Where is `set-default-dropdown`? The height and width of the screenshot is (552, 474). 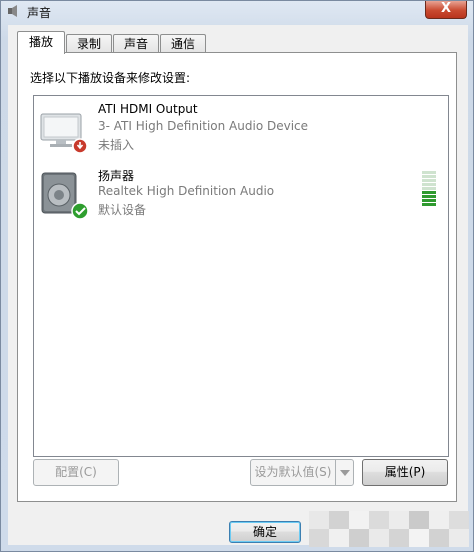 set-default-dropdown is located at coordinates (344, 472).